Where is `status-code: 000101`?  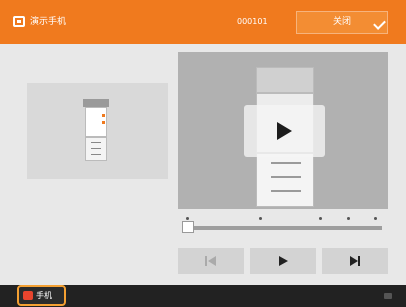
status-code: 000101 is located at coordinates (252, 21).